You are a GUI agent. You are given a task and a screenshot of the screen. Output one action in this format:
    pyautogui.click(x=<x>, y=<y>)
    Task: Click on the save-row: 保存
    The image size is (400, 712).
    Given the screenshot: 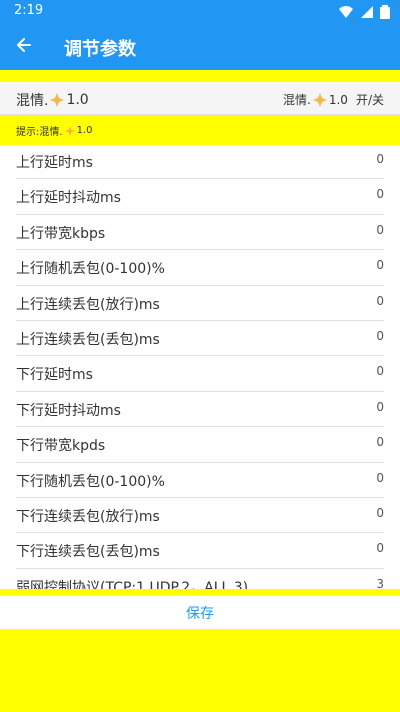 What is the action you would take?
    pyautogui.click(x=200, y=612)
    